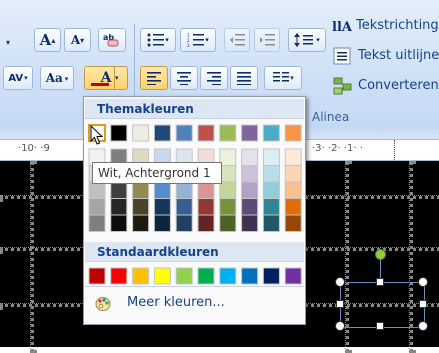 This screenshot has width=439, height=353. I want to click on justify-icon, so click(244, 78).